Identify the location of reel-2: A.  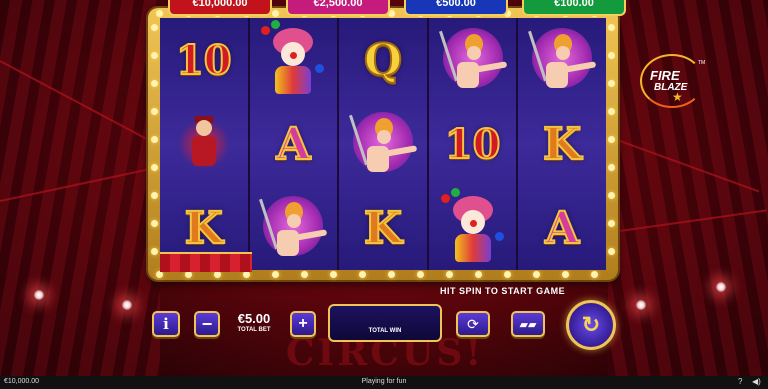
(293, 144).